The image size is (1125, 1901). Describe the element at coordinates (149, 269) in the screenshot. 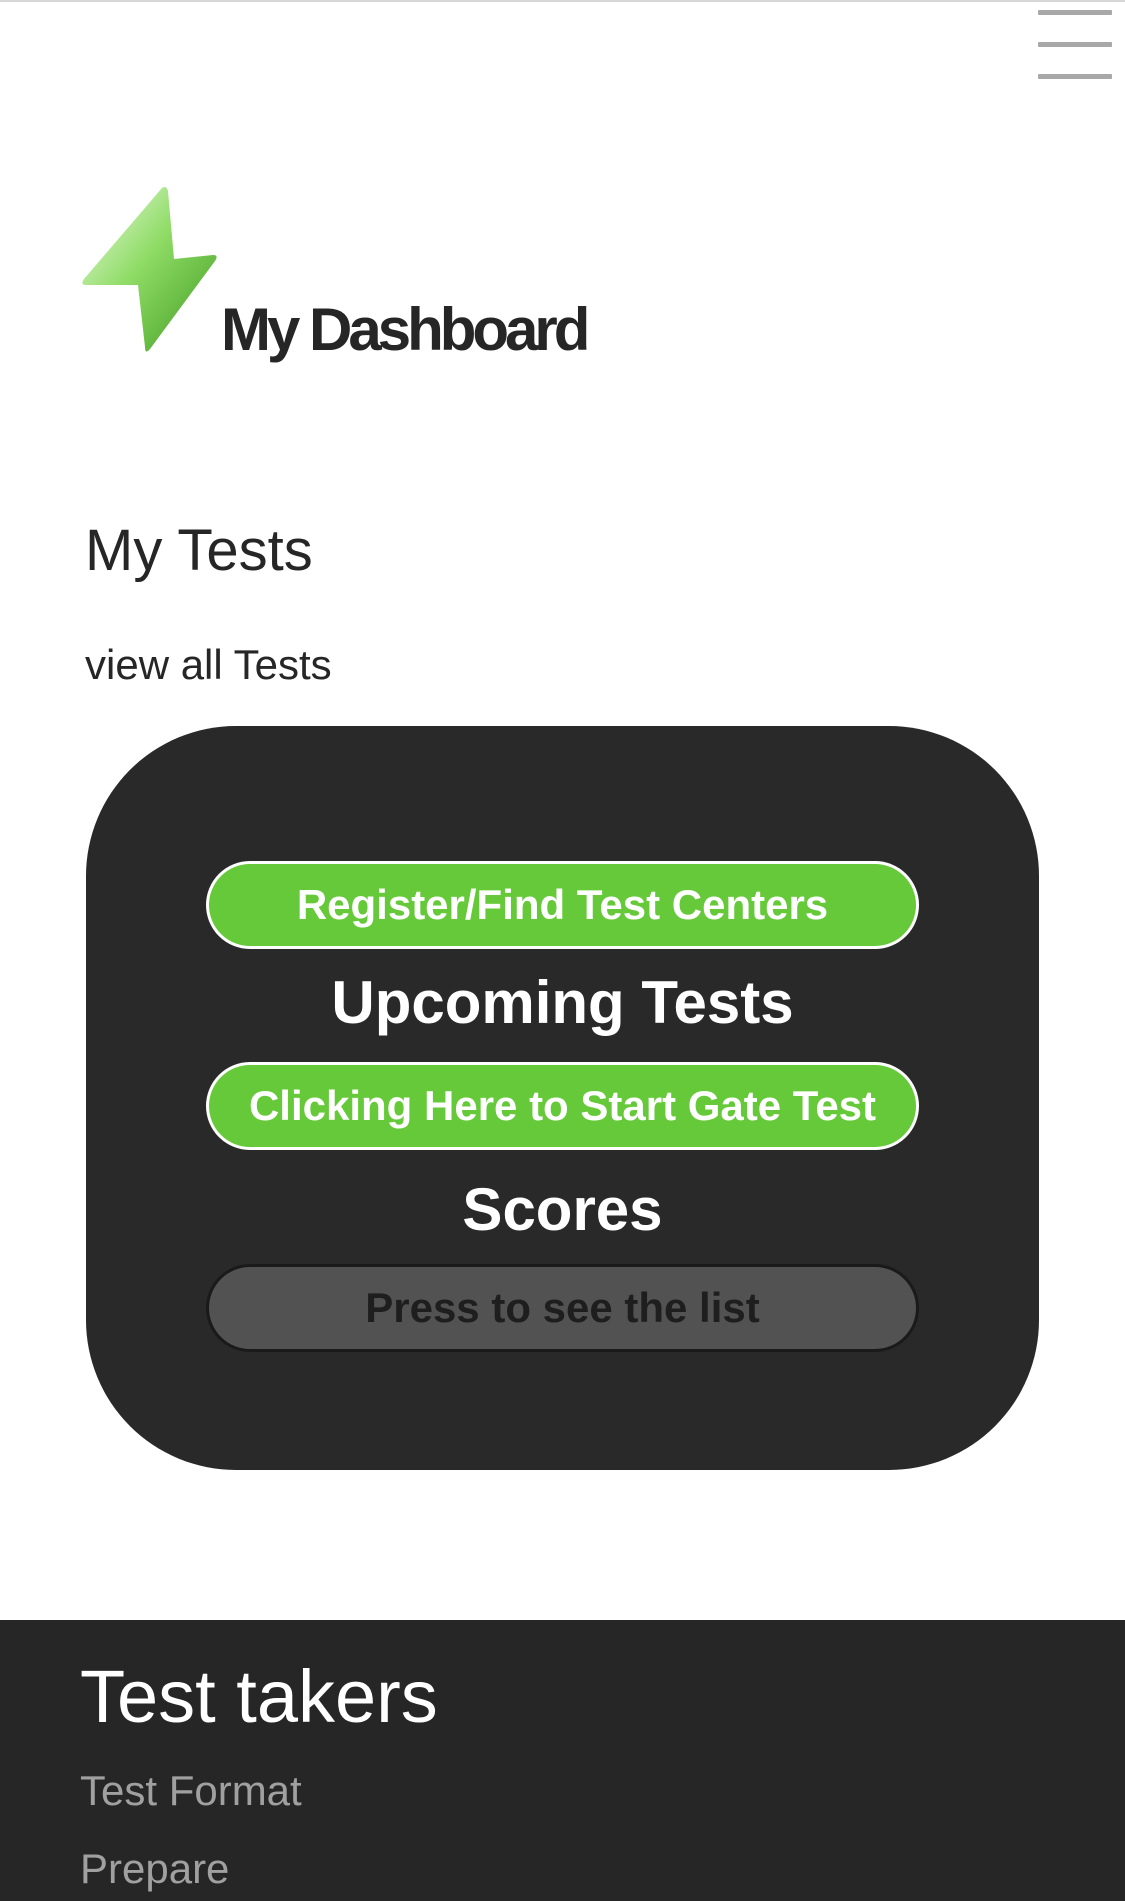

I see `lightning-bolt-icon` at that location.